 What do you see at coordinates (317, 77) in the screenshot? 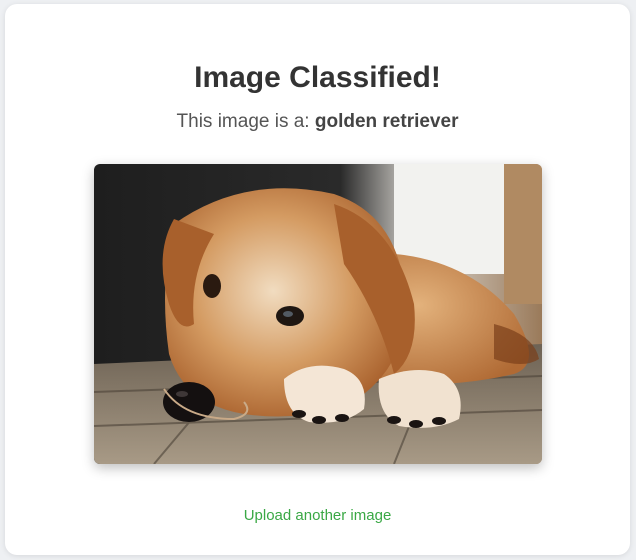
I see `page-title: Image Classified!` at bounding box center [317, 77].